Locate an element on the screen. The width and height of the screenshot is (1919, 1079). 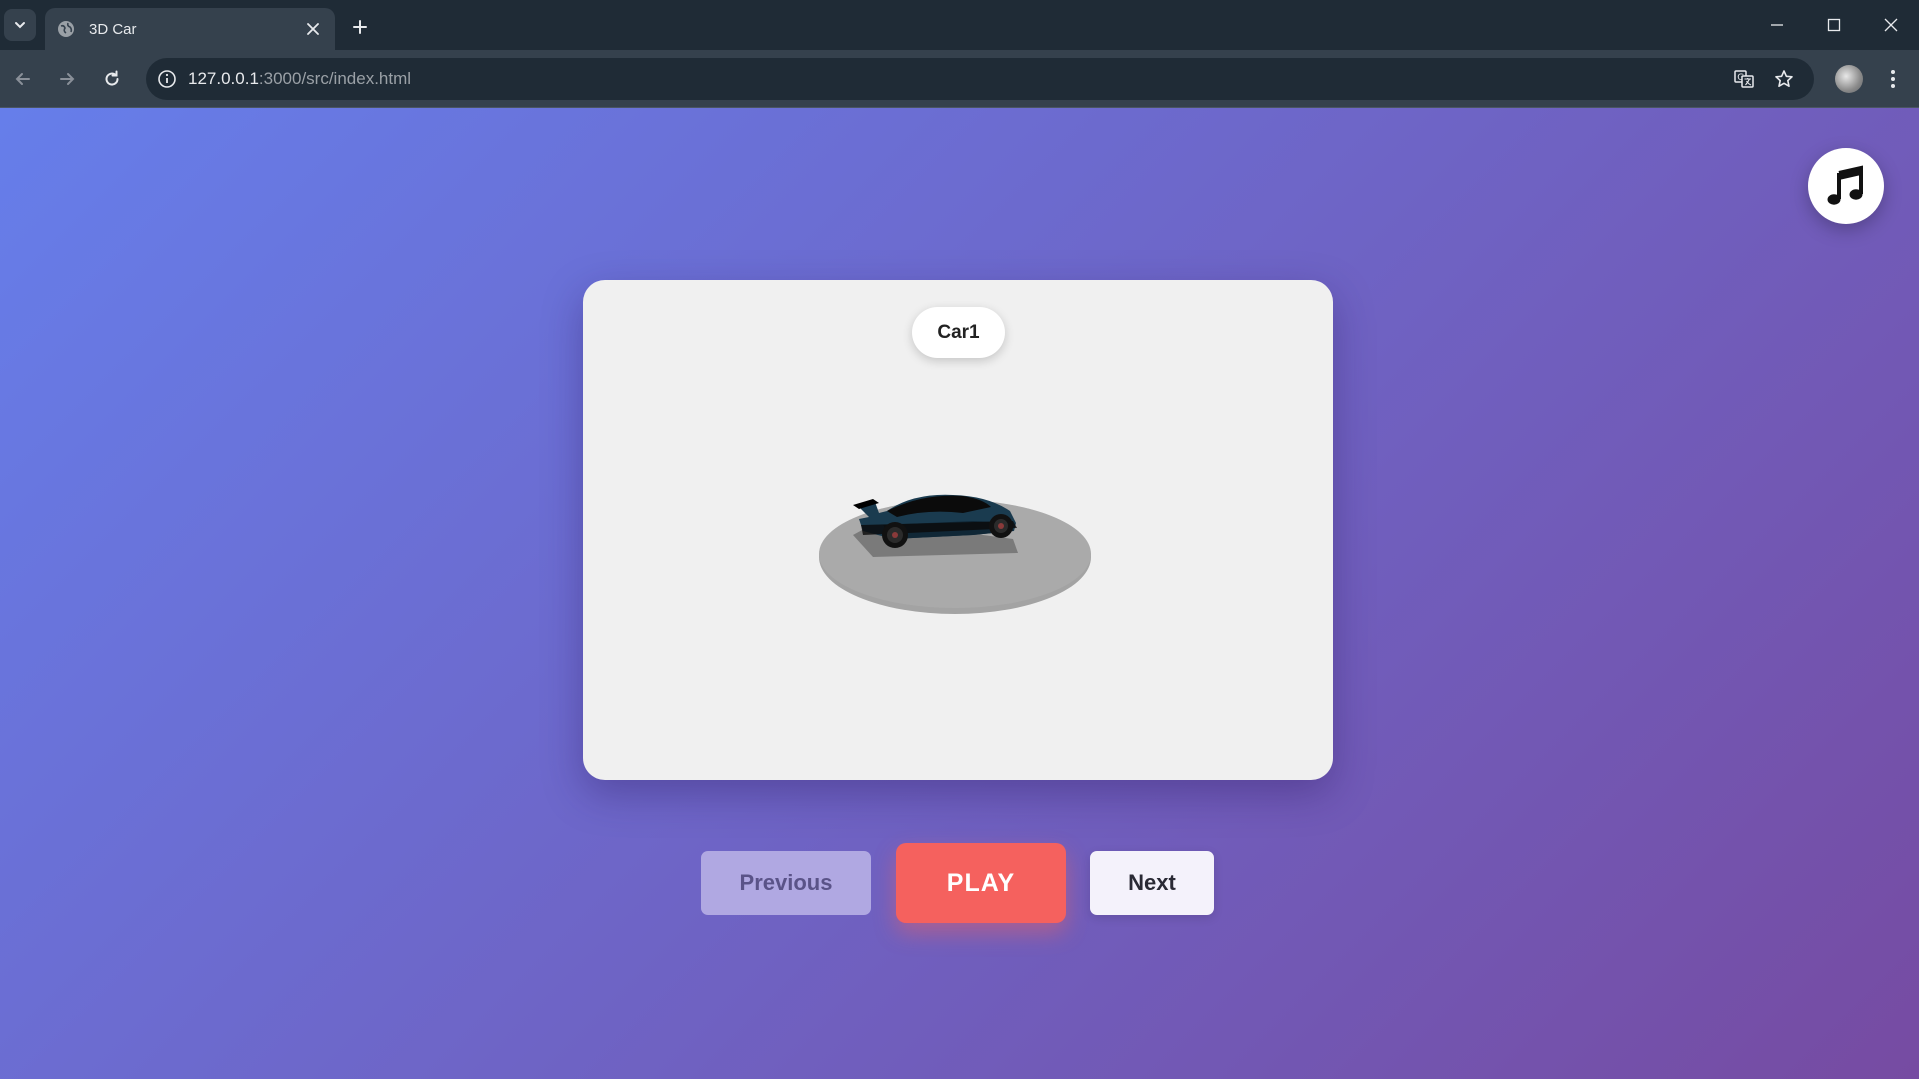
arrow-left-icon is located at coordinates (22, 79).